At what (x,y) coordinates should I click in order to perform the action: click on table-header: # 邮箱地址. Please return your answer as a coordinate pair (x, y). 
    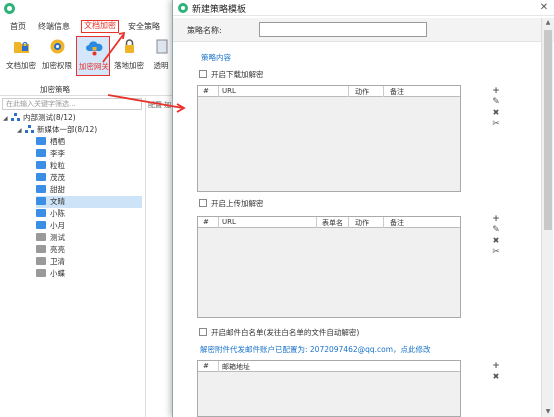
    Looking at the image, I should click on (329, 366).